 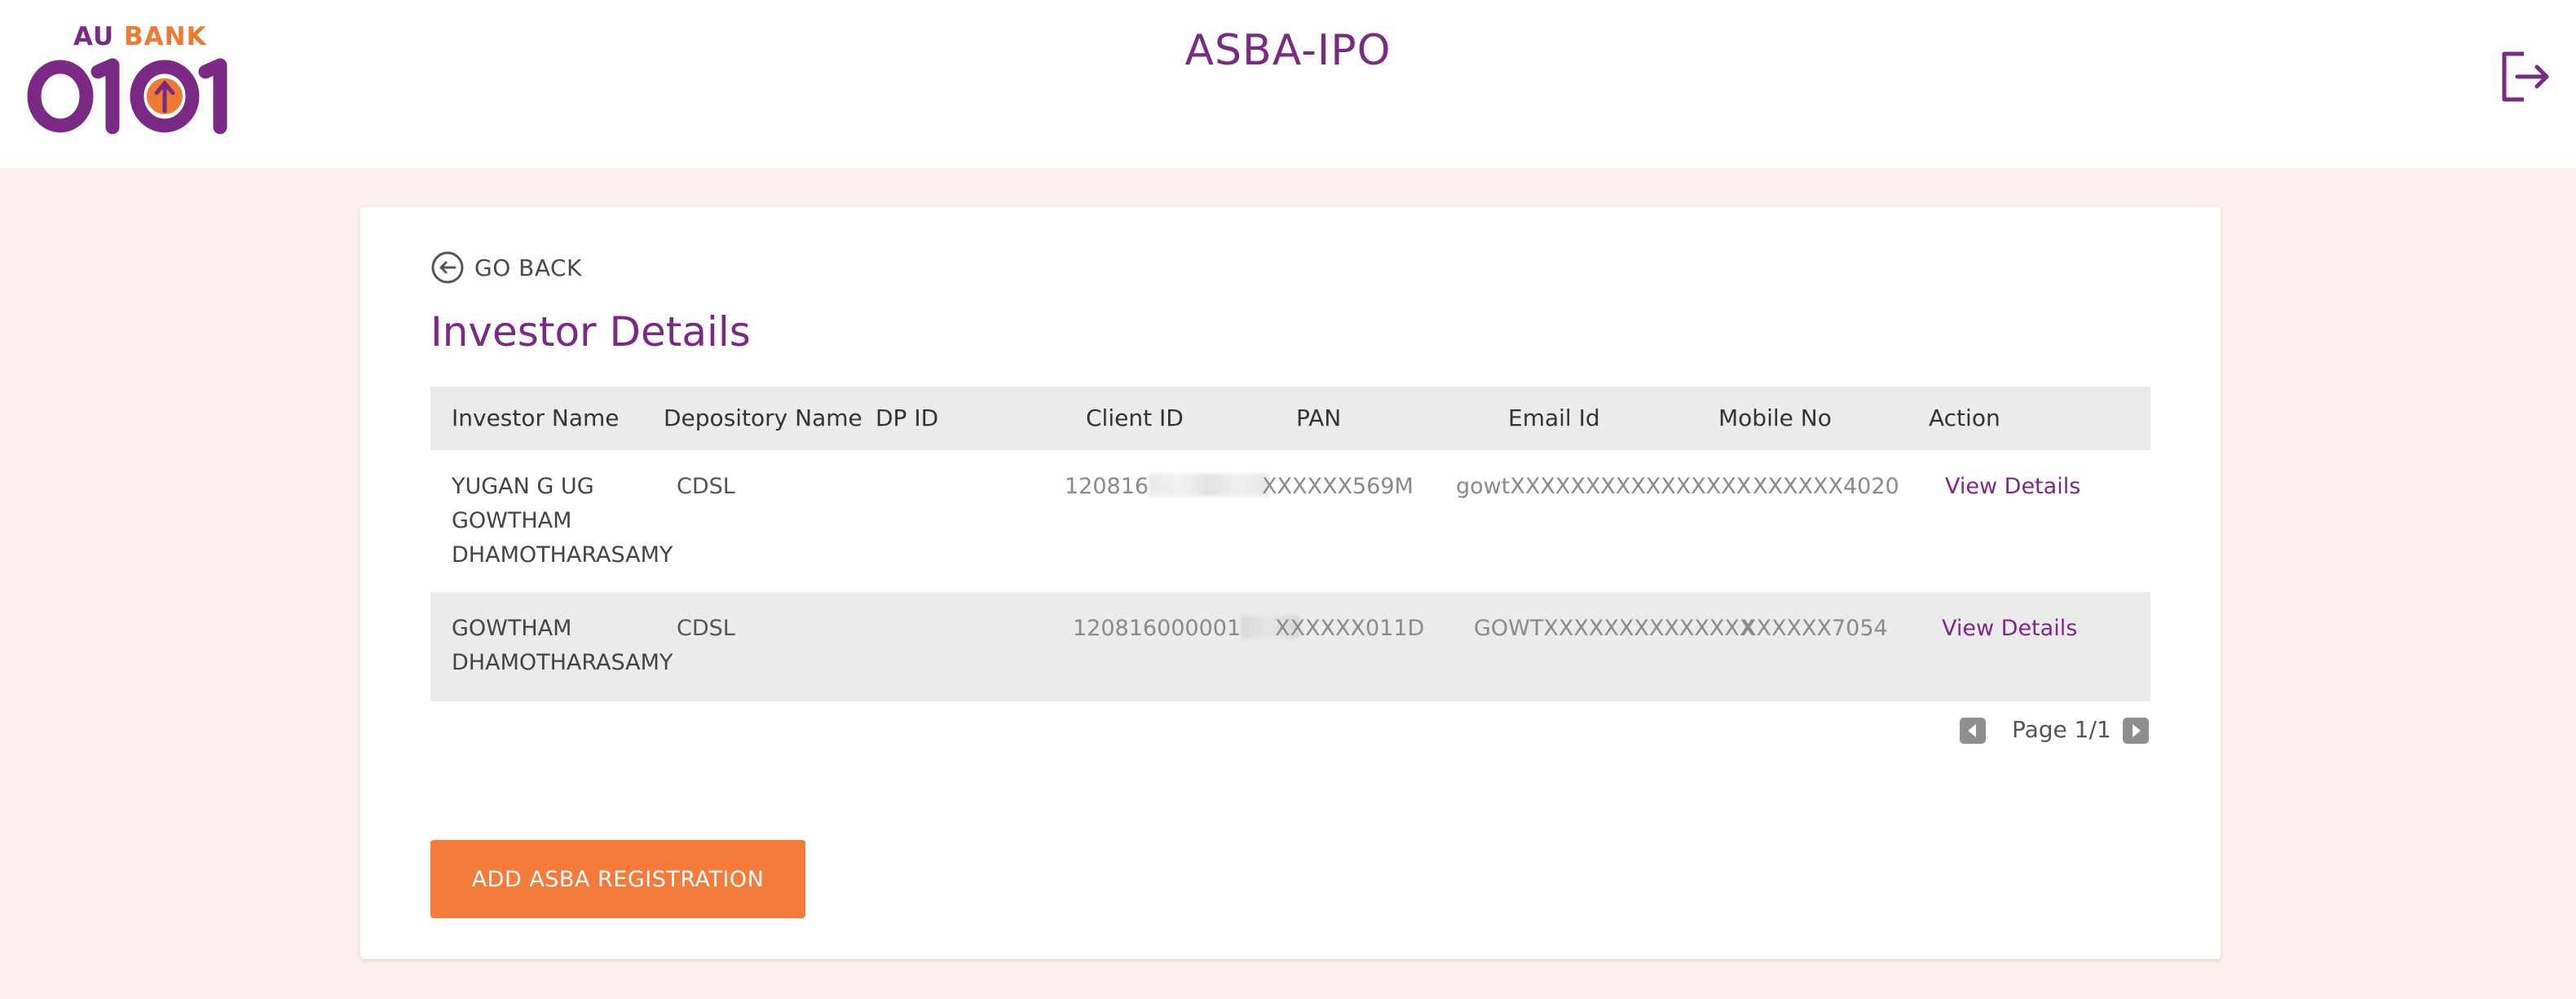 I want to click on investor-name-cell: GOWTHAM DHAMOTHARASAMY, so click(x=562, y=645).